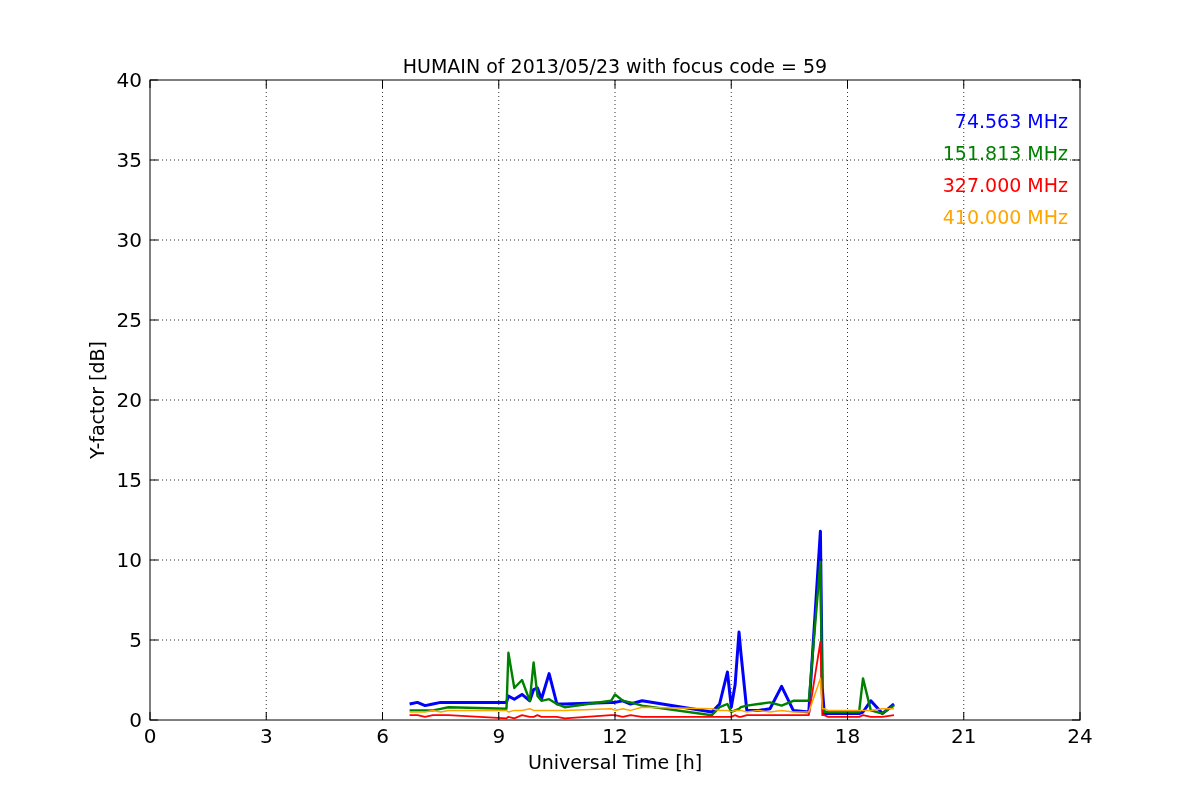 The width and height of the screenshot is (1200, 800). I want to click on legend-label: 327.000 MHz, so click(1005, 185).